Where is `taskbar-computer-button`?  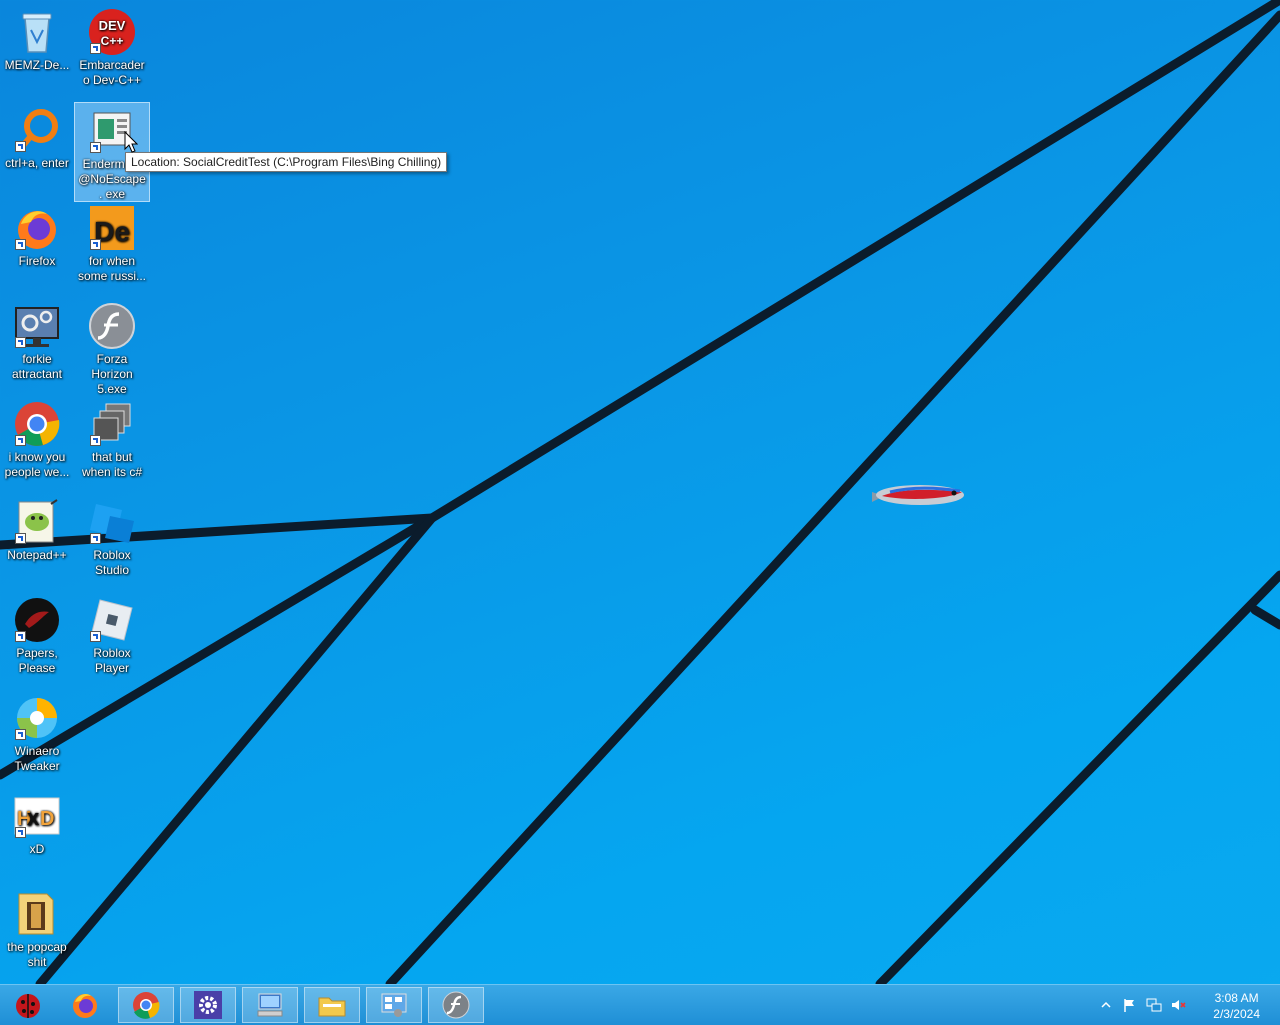
taskbar-computer-button is located at coordinates (270, 1005).